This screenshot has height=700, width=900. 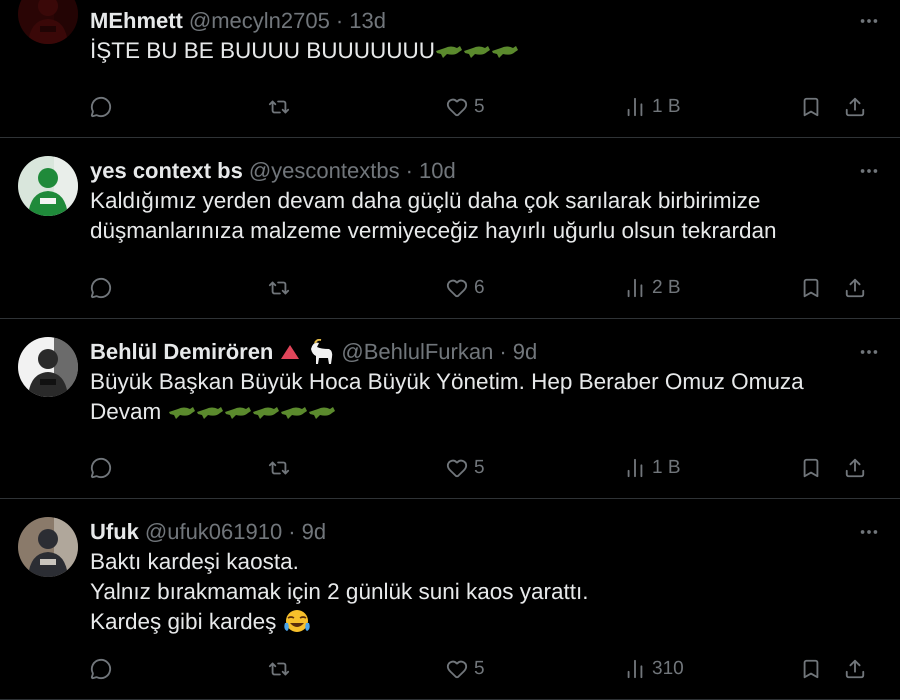 I want to click on author-handle: @mecyln2705, so click(x=259, y=21).